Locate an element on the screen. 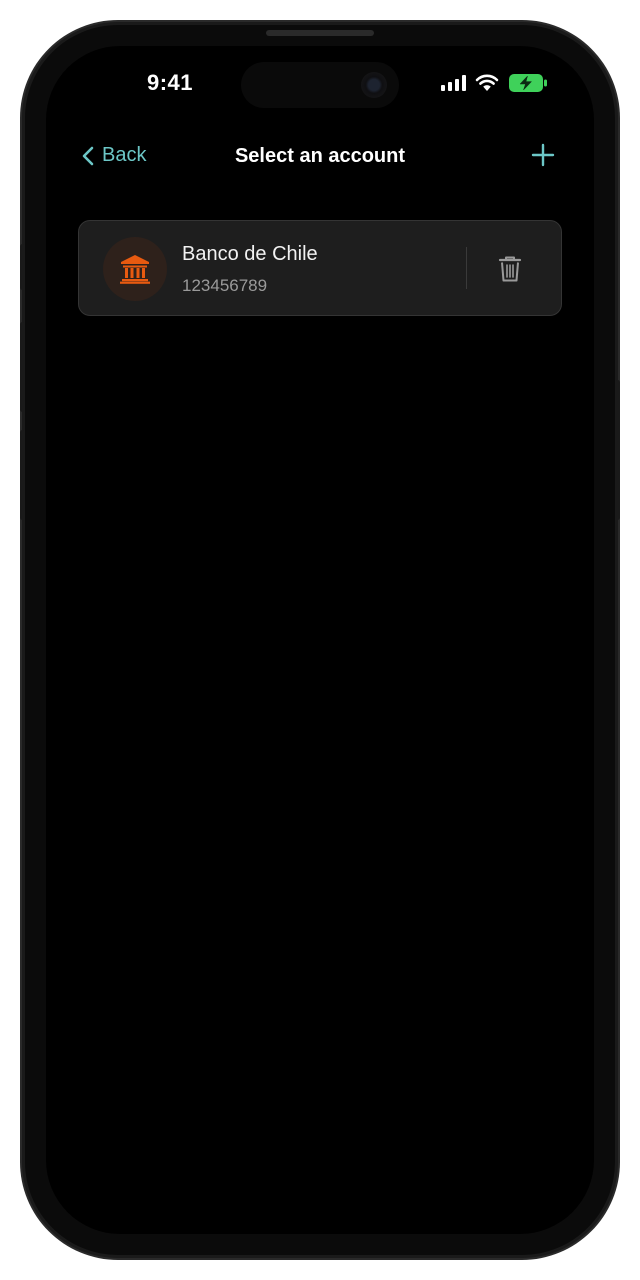  speaker-slot is located at coordinates (320, 33).